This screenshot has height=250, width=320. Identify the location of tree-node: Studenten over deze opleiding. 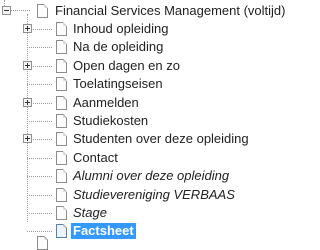
(145, 139).